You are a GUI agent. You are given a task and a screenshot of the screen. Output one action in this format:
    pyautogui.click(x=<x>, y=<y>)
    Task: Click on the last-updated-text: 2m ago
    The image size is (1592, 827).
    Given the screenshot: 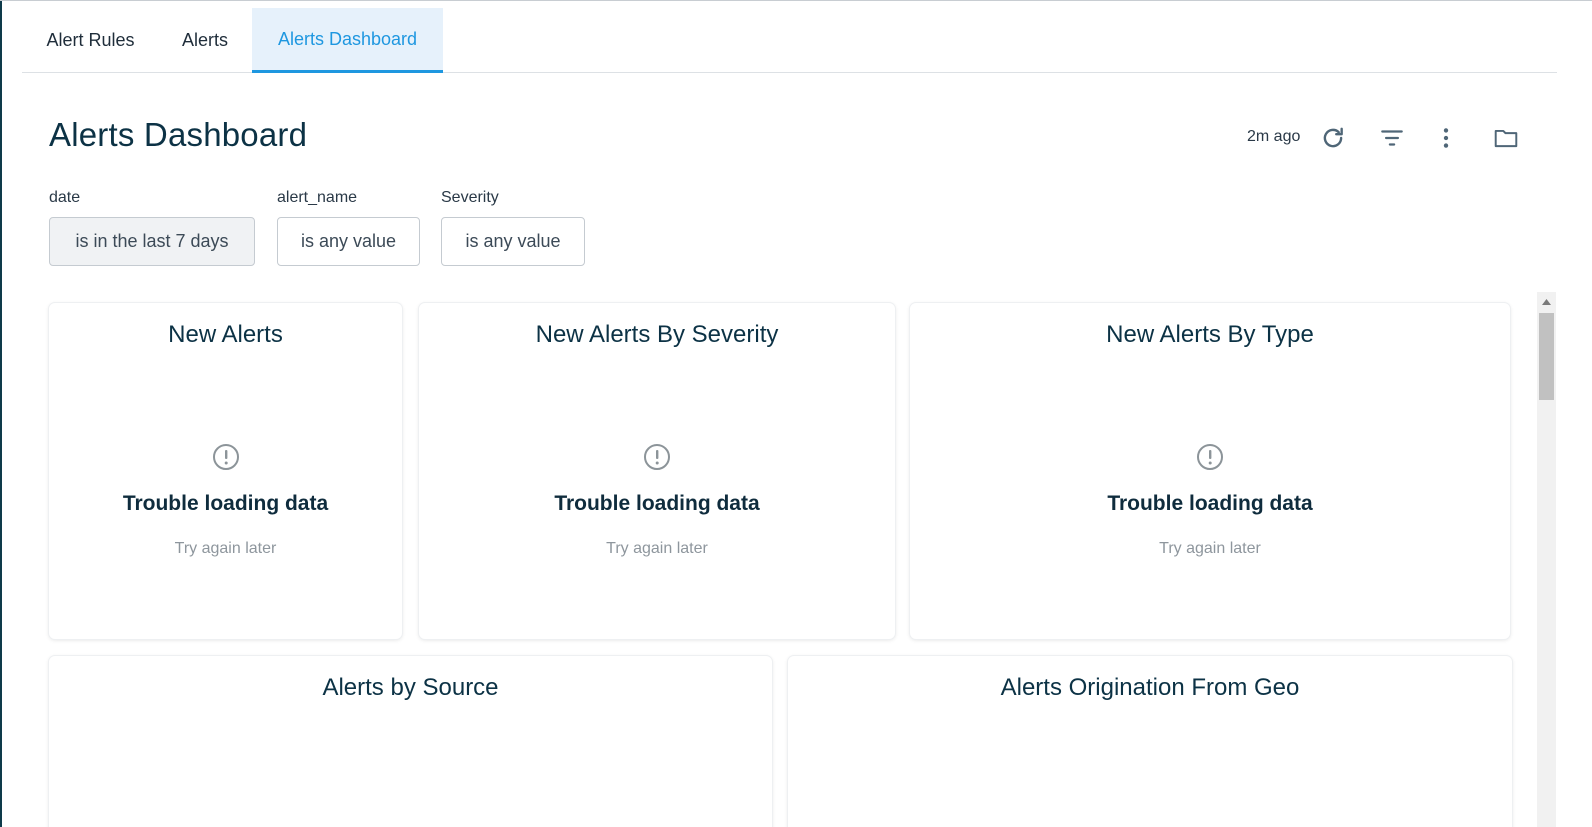 What is the action you would take?
    pyautogui.click(x=1274, y=136)
    